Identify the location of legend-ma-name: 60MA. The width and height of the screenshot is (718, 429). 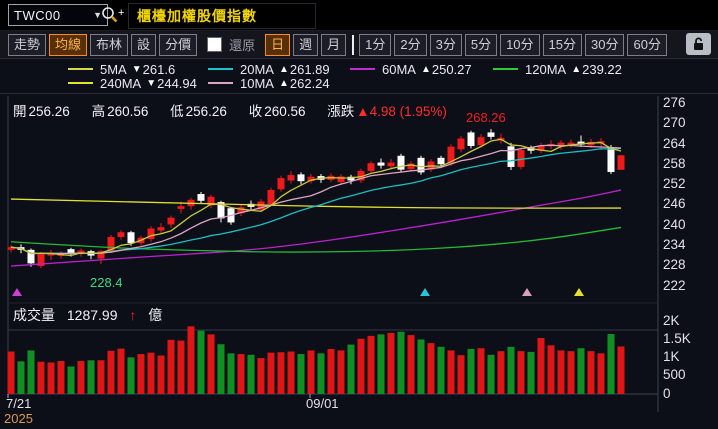
(399, 69).